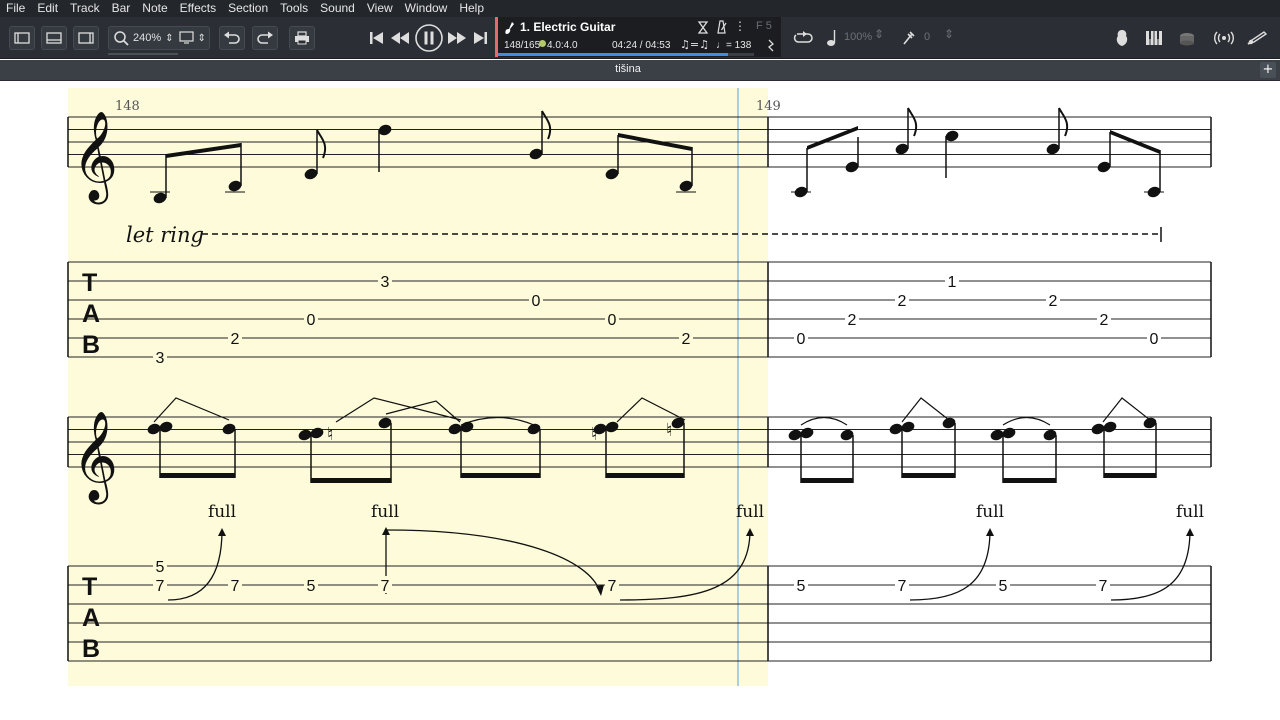 The image size is (1280, 720). Describe the element at coordinates (47, 8) in the screenshot. I see `menu-edit: Edit` at that location.